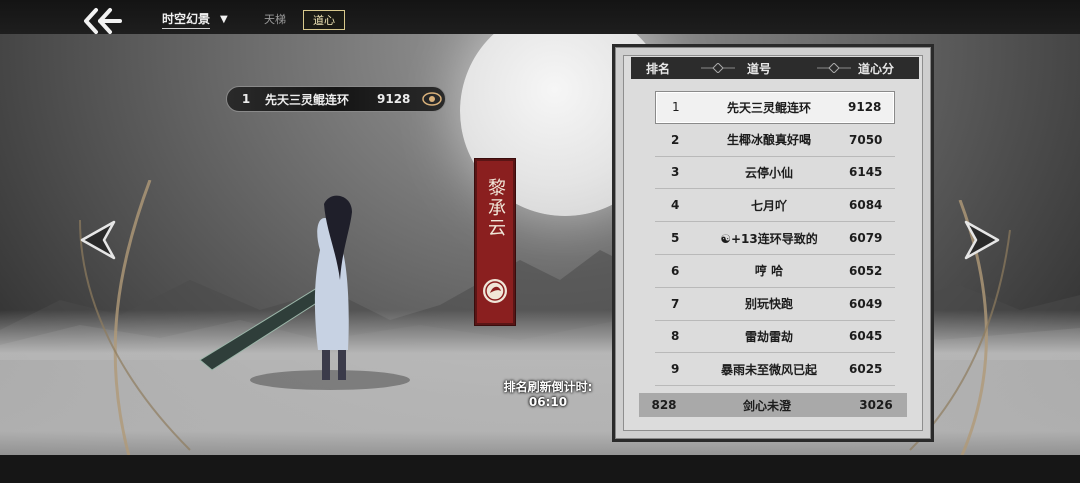 The width and height of the screenshot is (1080, 483). What do you see at coordinates (768, 304) in the screenshot?
I see `row-name: 别玩快跑` at bounding box center [768, 304].